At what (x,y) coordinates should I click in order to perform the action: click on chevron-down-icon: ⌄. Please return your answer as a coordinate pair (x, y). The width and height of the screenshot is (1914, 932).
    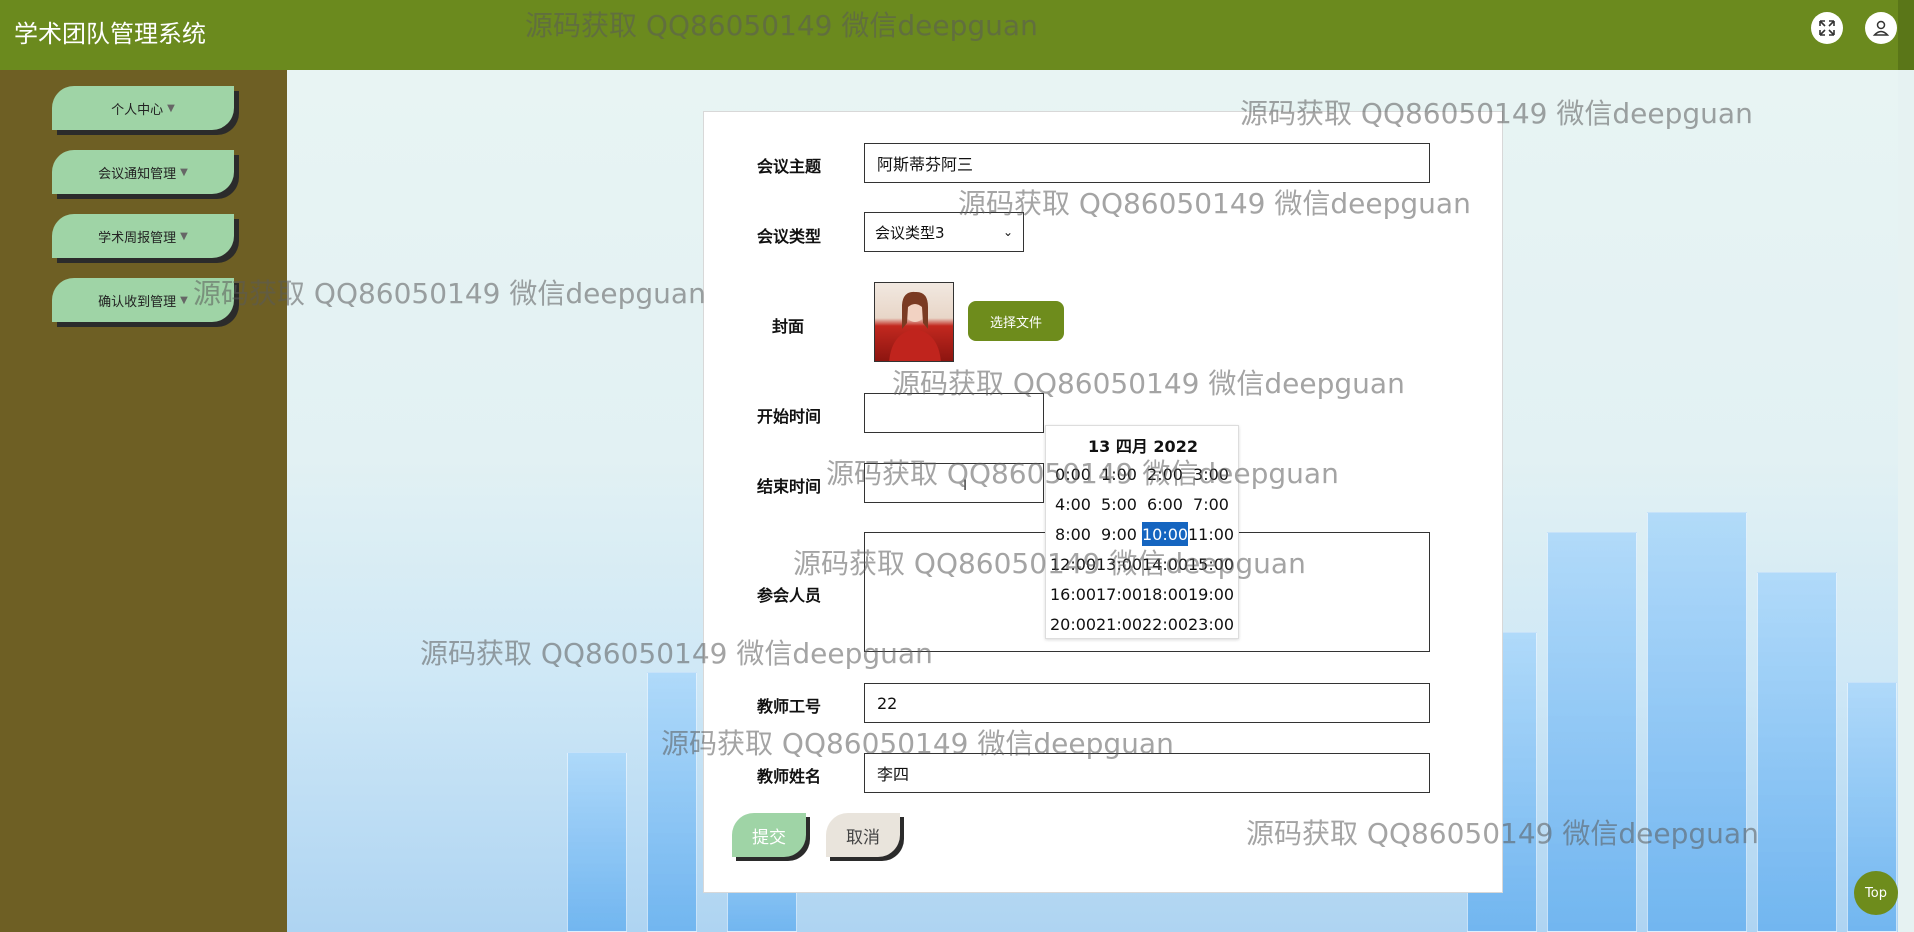
    Looking at the image, I should click on (1007, 232).